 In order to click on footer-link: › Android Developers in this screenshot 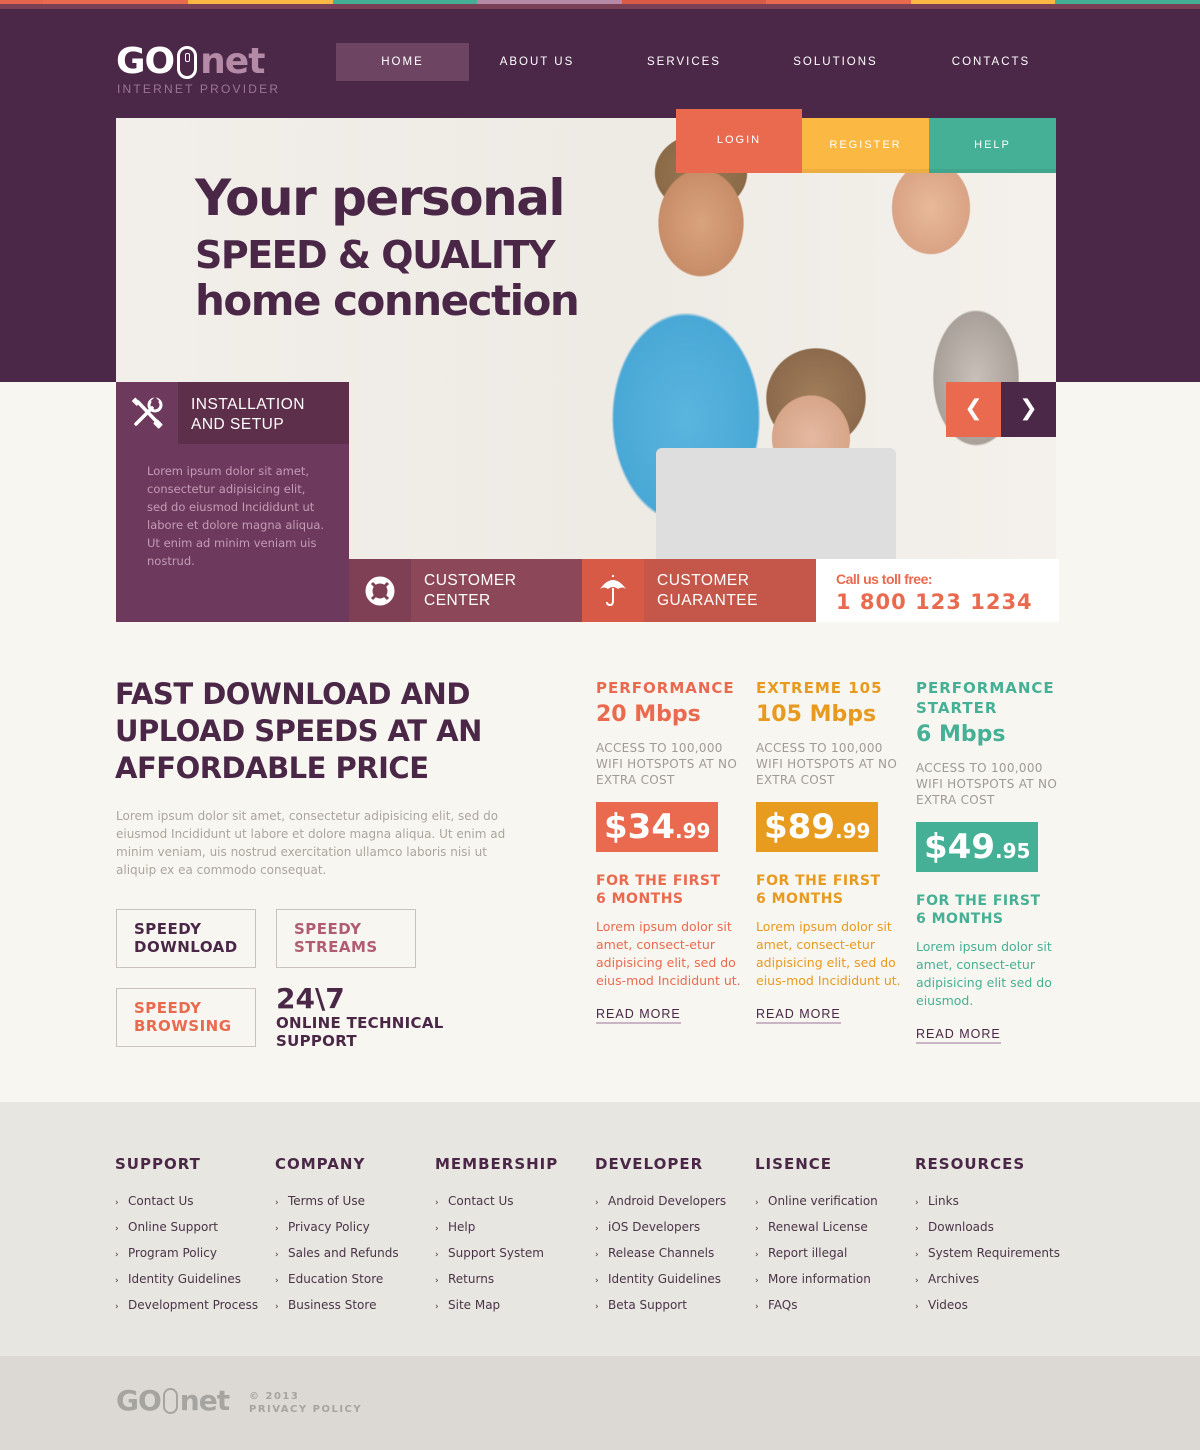, I will do `click(660, 1202)`.